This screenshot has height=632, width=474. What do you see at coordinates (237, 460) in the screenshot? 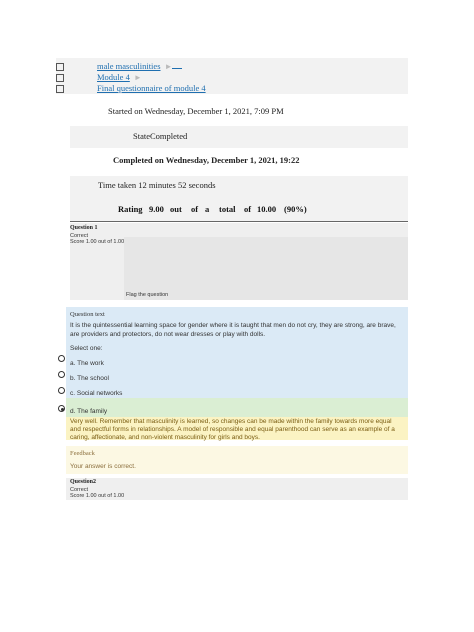
I see `feedback-panel: Feedback Your answer is correct.` at bounding box center [237, 460].